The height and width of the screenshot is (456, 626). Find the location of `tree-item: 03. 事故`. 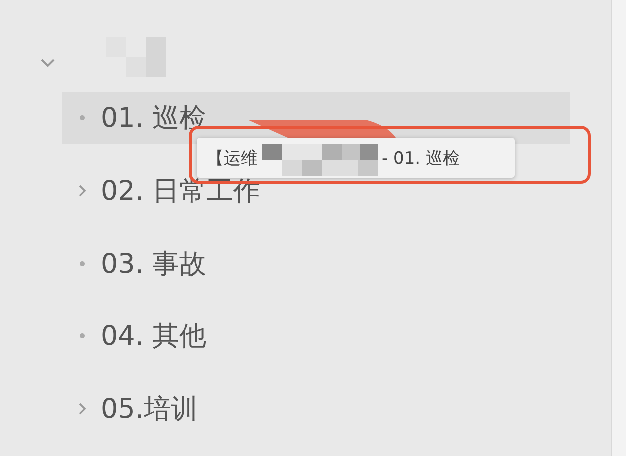

tree-item: 03. 事故 is located at coordinates (316, 264).